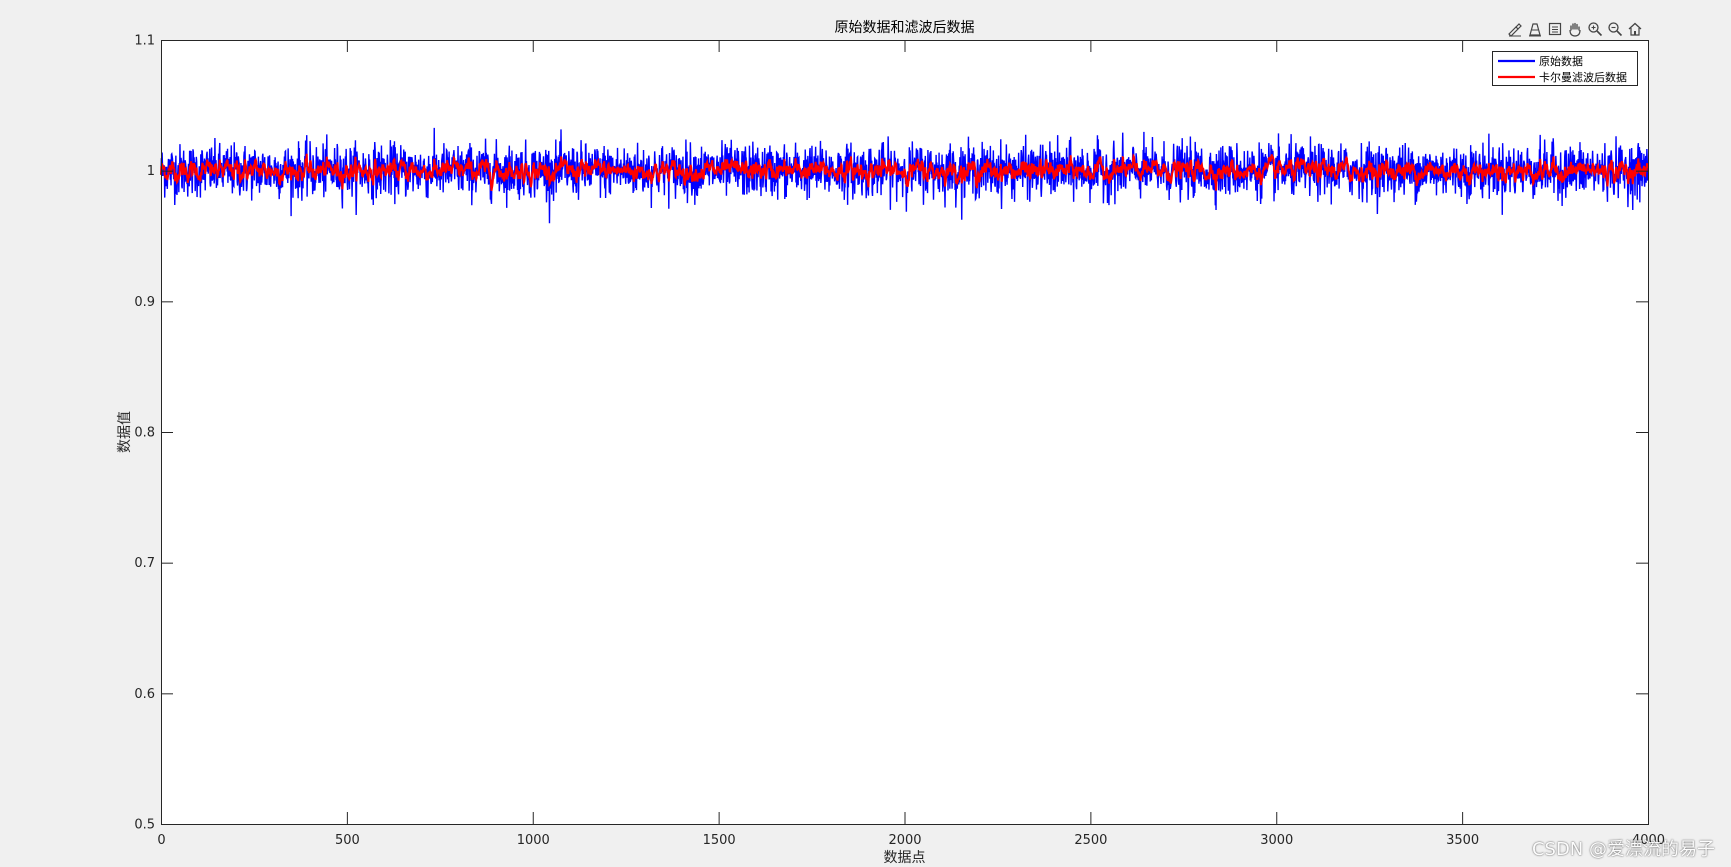 The width and height of the screenshot is (1731, 867). Describe the element at coordinates (161, 840) in the screenshot. I see `x-tick-label: 0` at that location.